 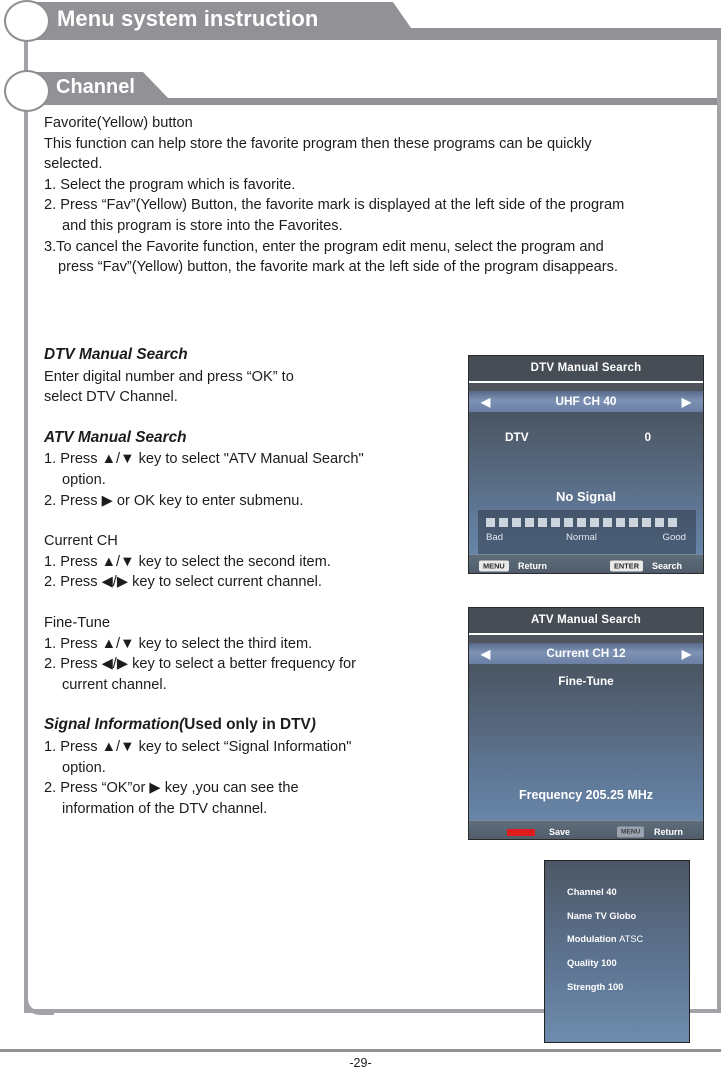 I want to click on signal-information-heading: Signal Information(Used only in DTV), so click(x=254, y=726).